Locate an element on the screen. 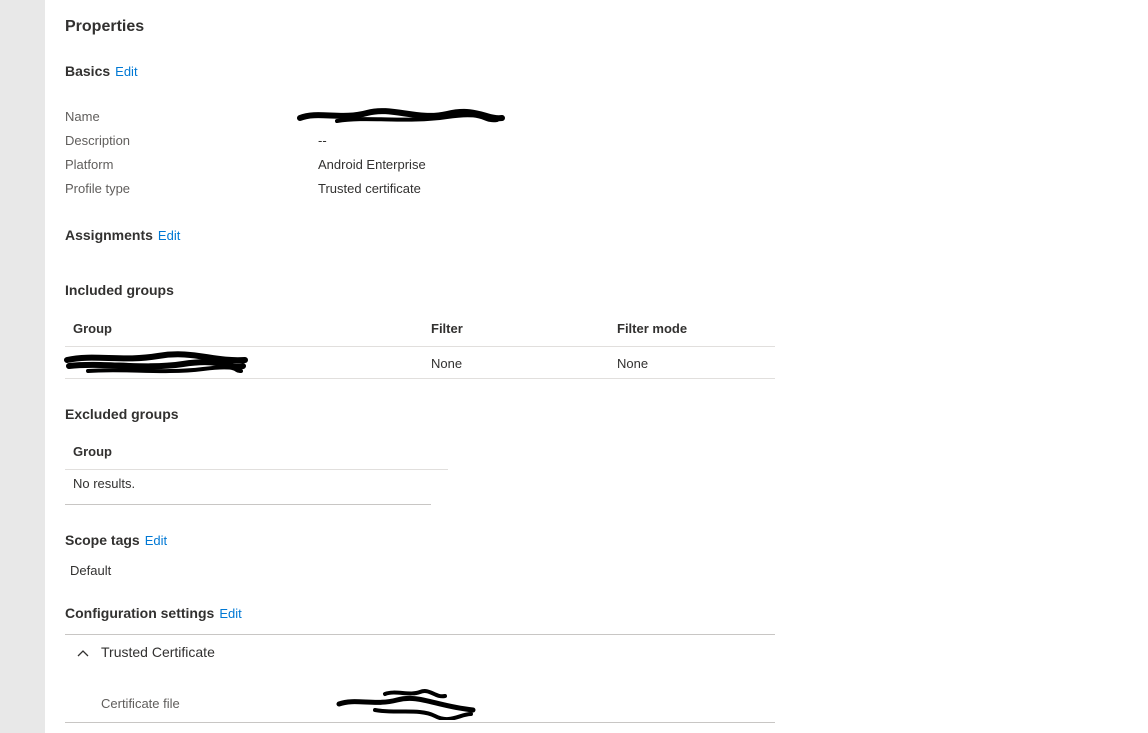  included-column-filter: Filter is located at coordinates (447, 328).